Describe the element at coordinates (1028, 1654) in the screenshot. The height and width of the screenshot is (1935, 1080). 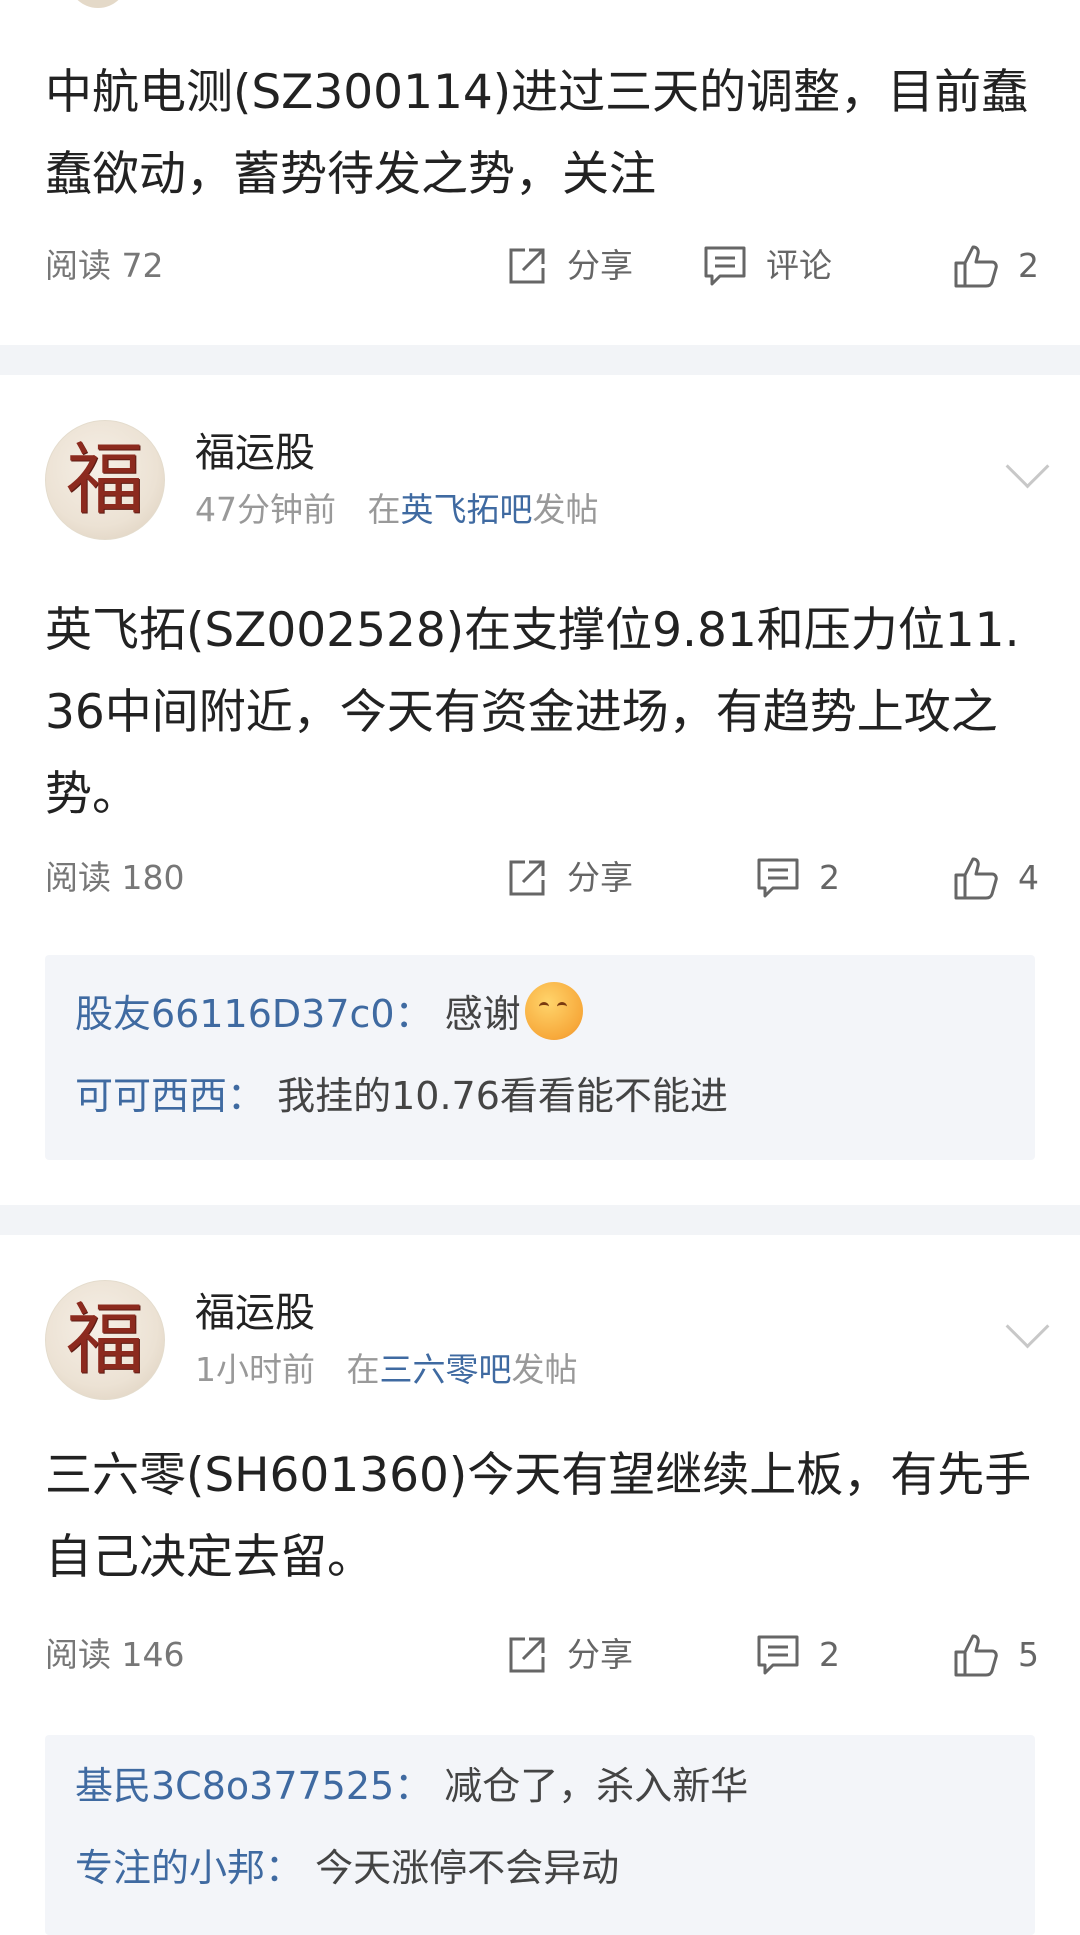
I see `like-count: 5` at that location.